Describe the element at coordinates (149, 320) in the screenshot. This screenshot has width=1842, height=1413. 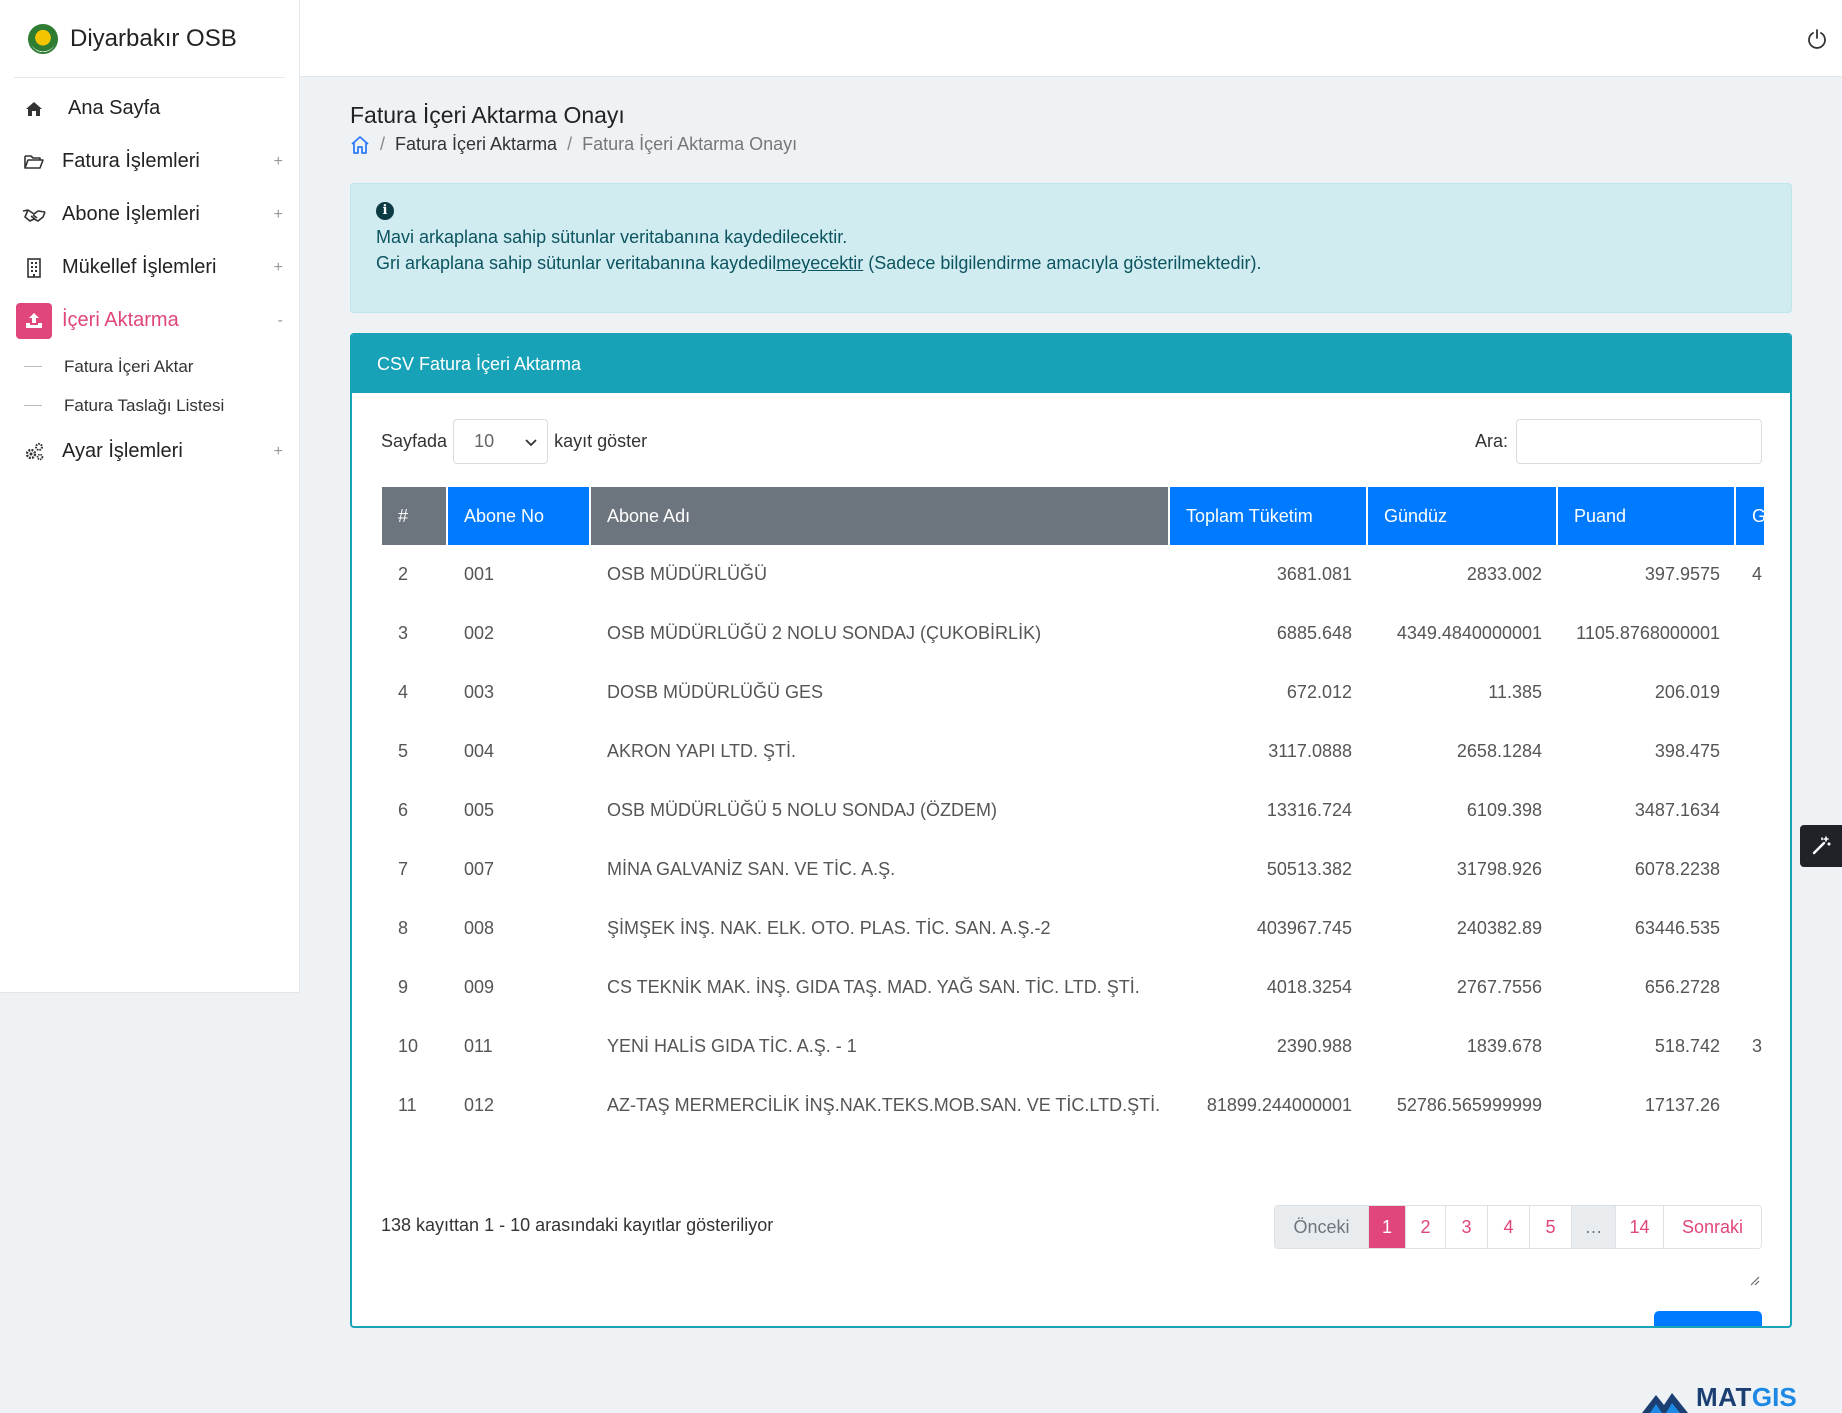
I see `sidebar-item-iceri-aktarma: İçeri Aktarma -` at that location.